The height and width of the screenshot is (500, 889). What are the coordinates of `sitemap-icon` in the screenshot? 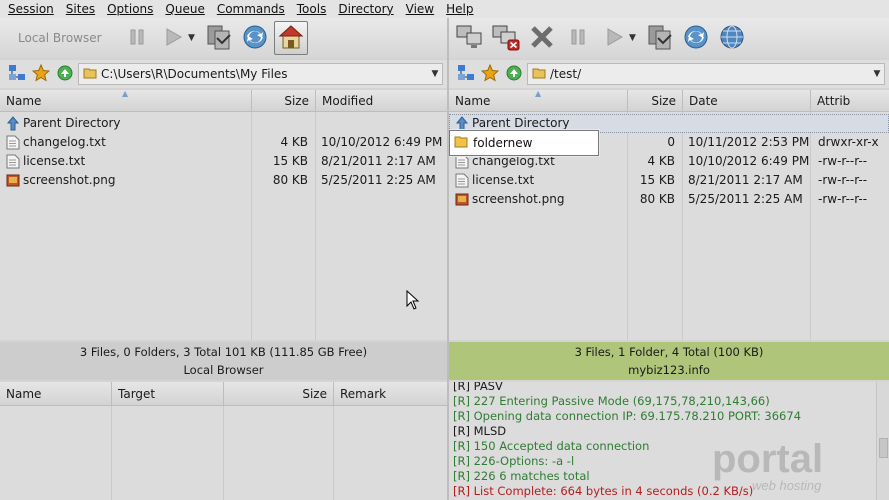 It's located at (466, 74).